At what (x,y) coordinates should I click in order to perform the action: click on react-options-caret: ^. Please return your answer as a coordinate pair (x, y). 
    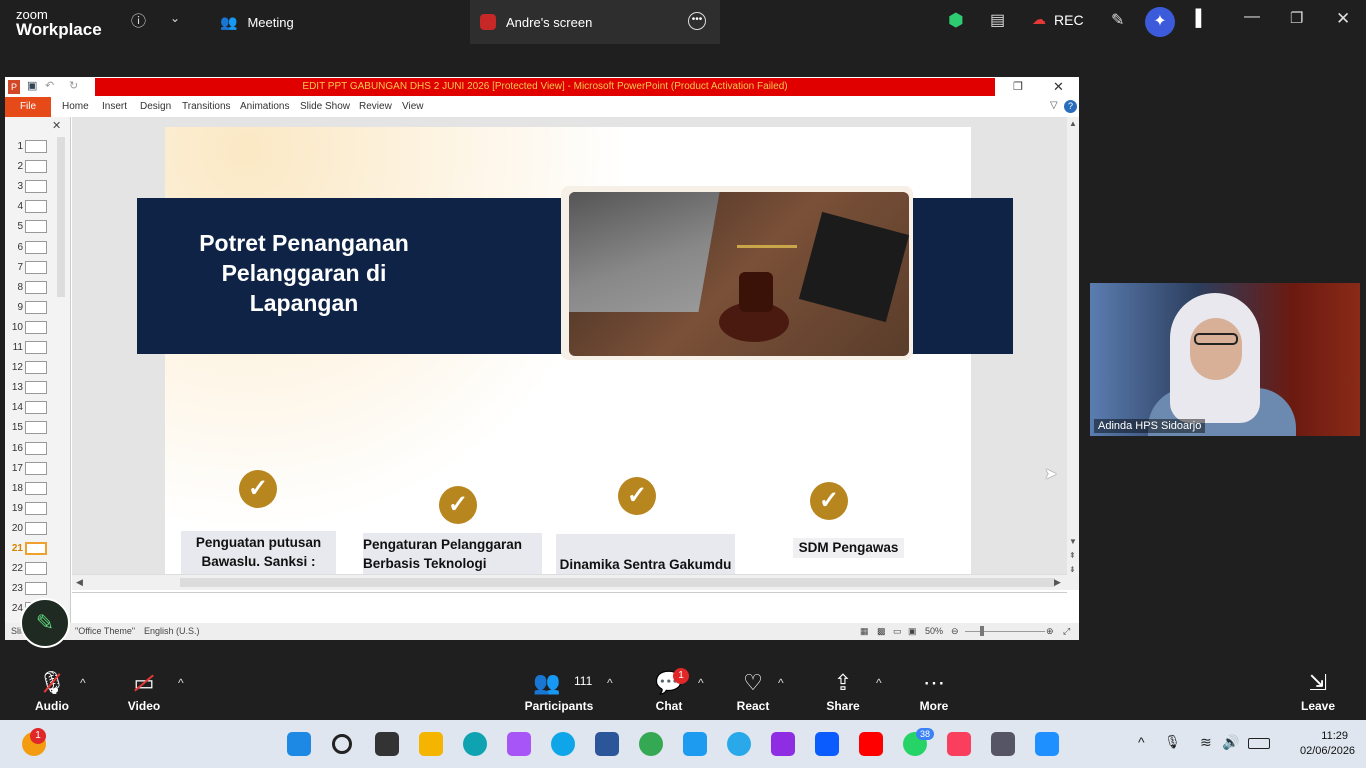
    Looking at the image, I should click on (781, 683).